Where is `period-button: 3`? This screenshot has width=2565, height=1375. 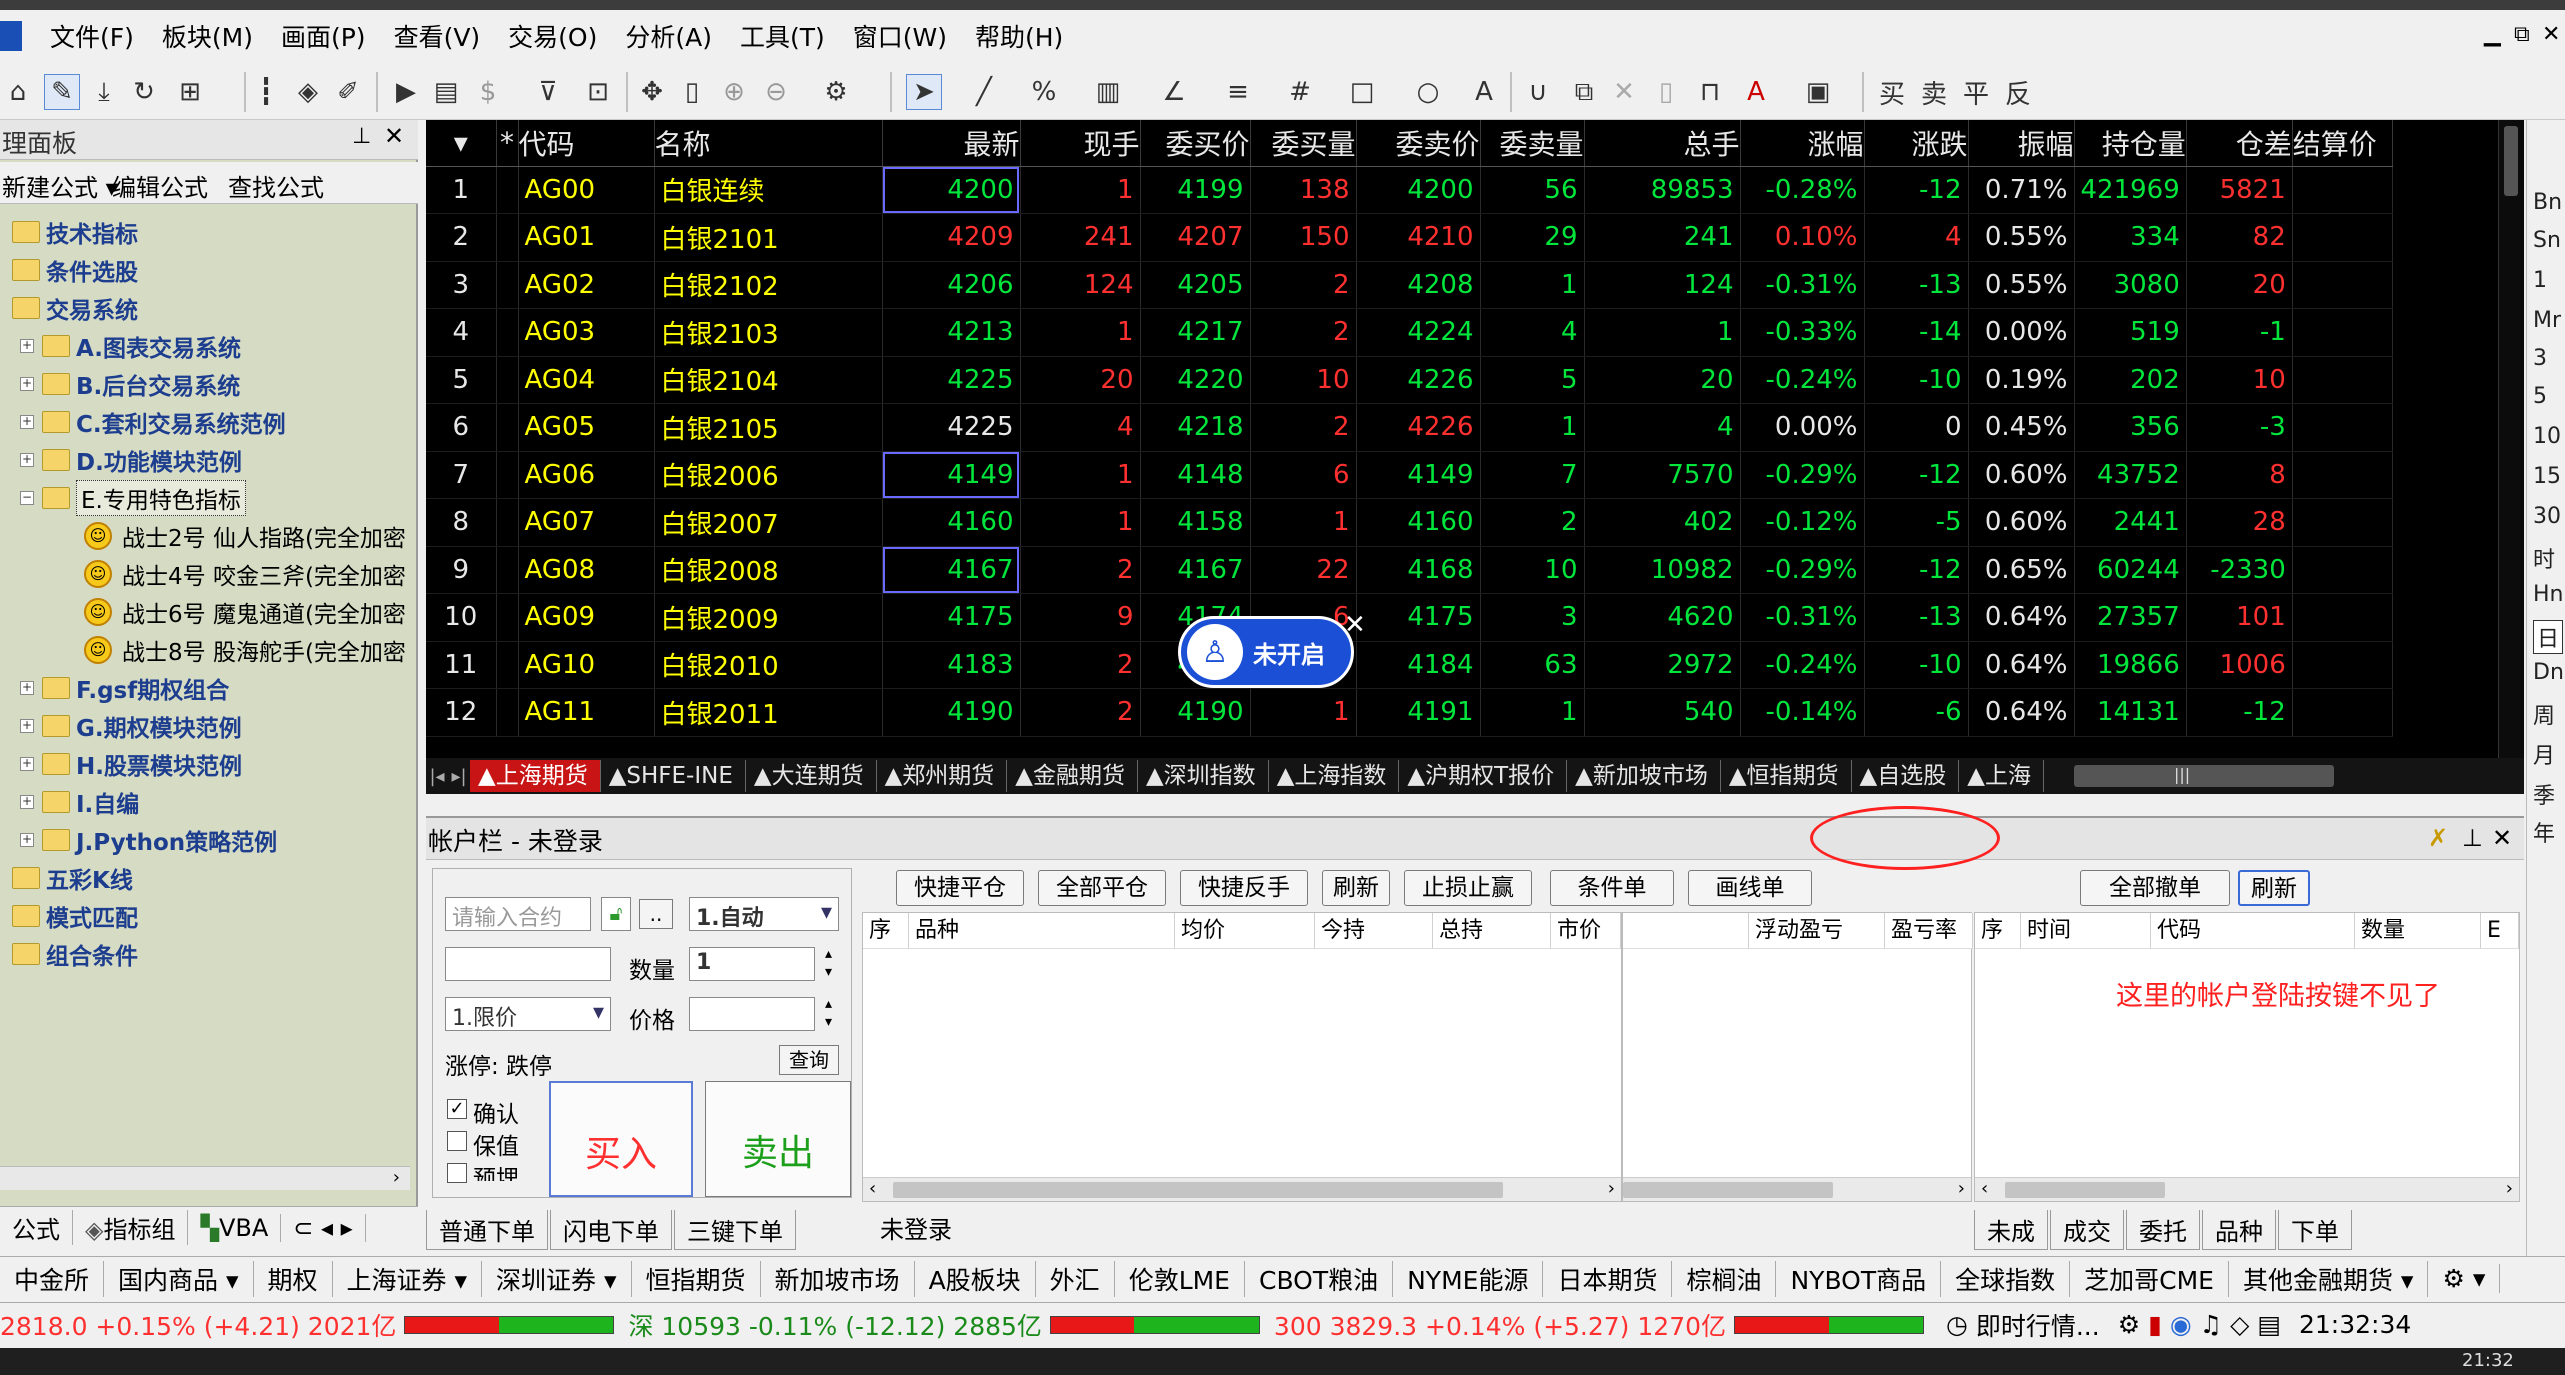
period-button: 3 is located at coordinates (2540, 358).